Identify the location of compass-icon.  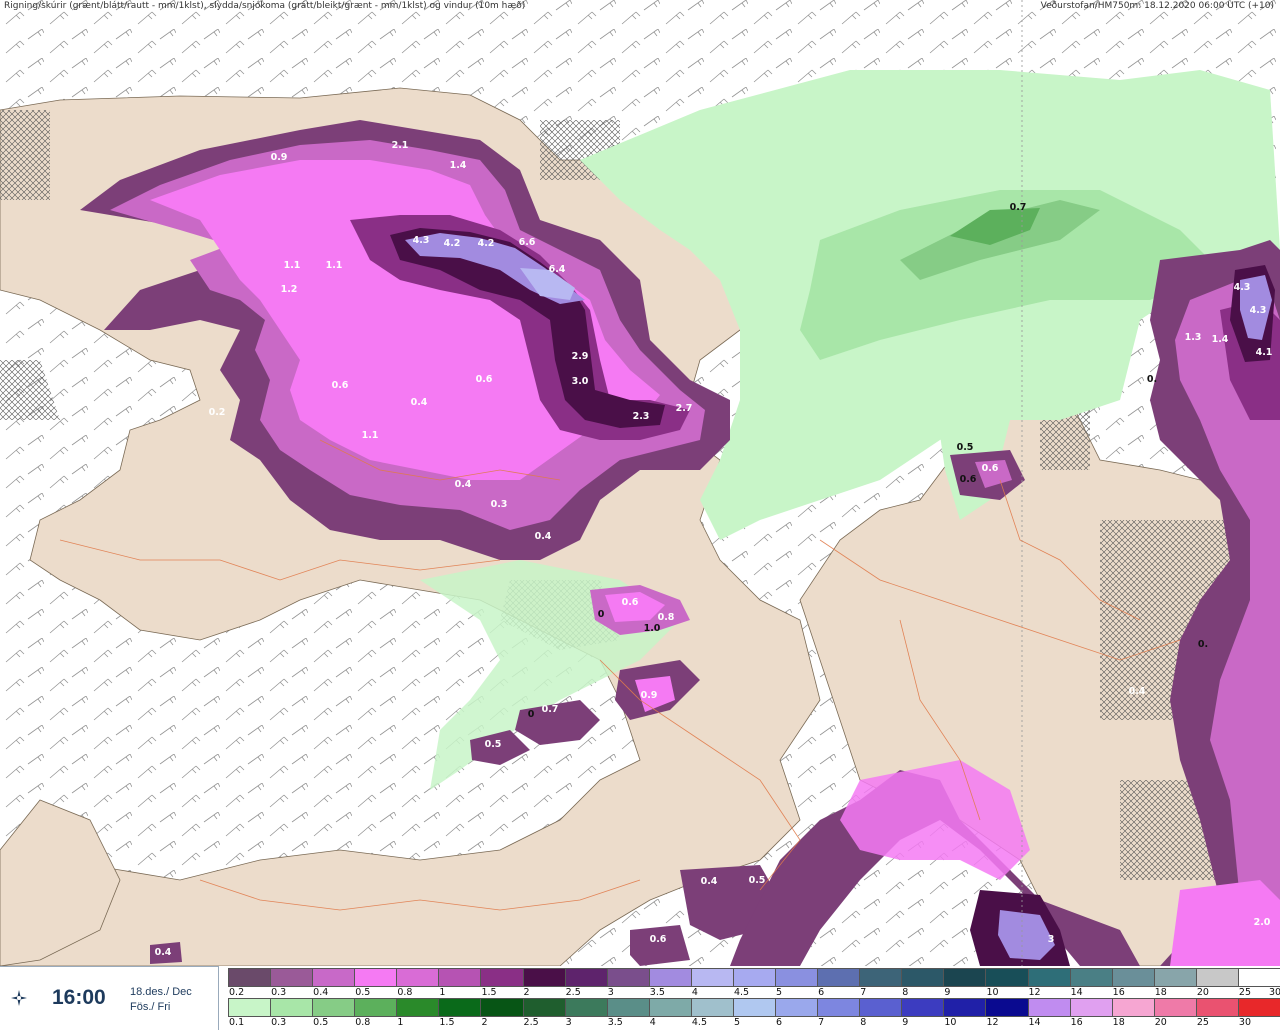
(19, 998).